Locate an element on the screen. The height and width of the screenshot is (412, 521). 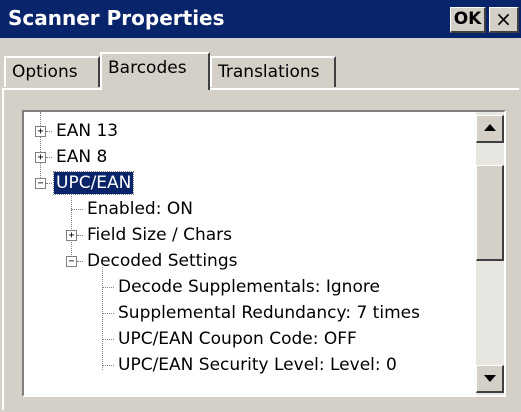
tree-item-label: UPC/EAN is located at coordinates (93, 183).